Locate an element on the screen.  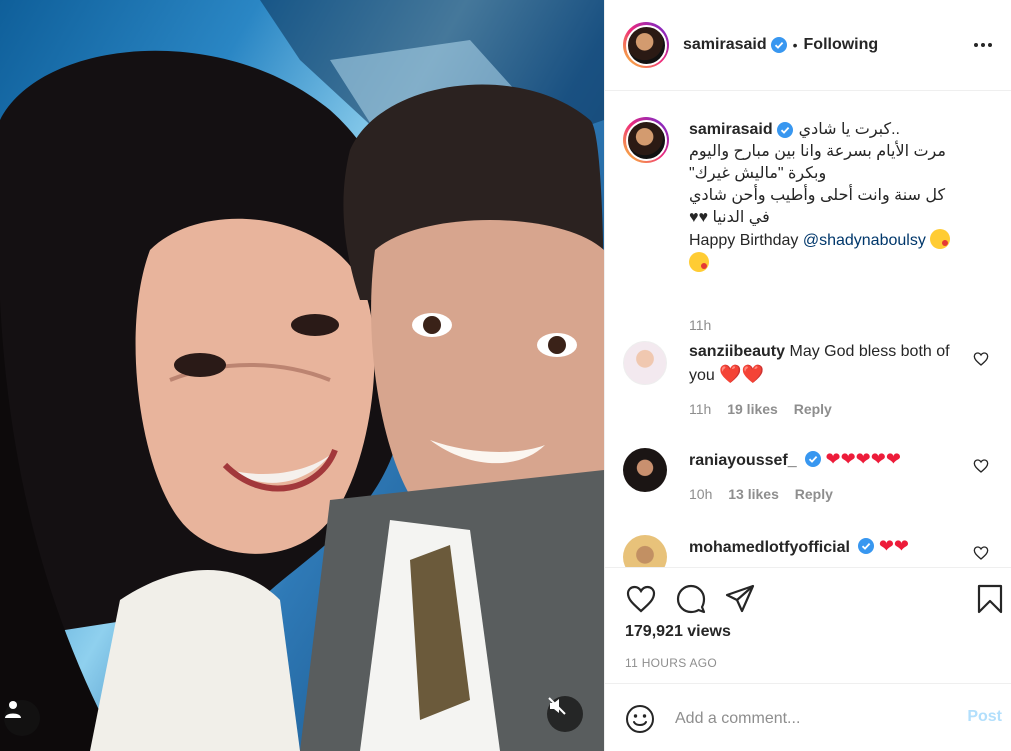
share-paper-plane-icon is located at coordinates (740, 599).